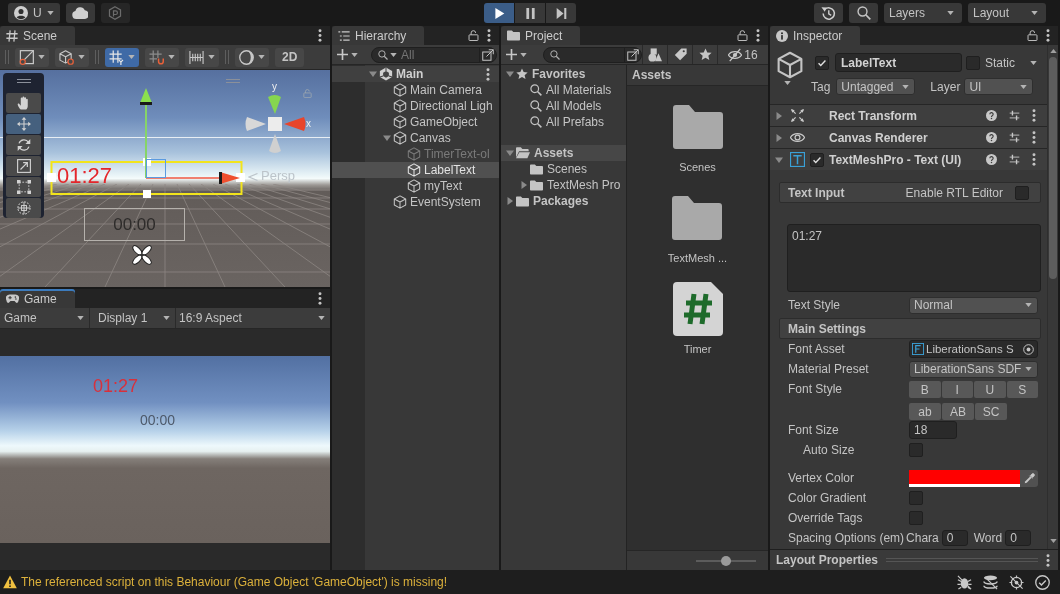  Describe the element at coordinates (415, 122) in the screenshot. I see `tree-item: GameObject` at that location.